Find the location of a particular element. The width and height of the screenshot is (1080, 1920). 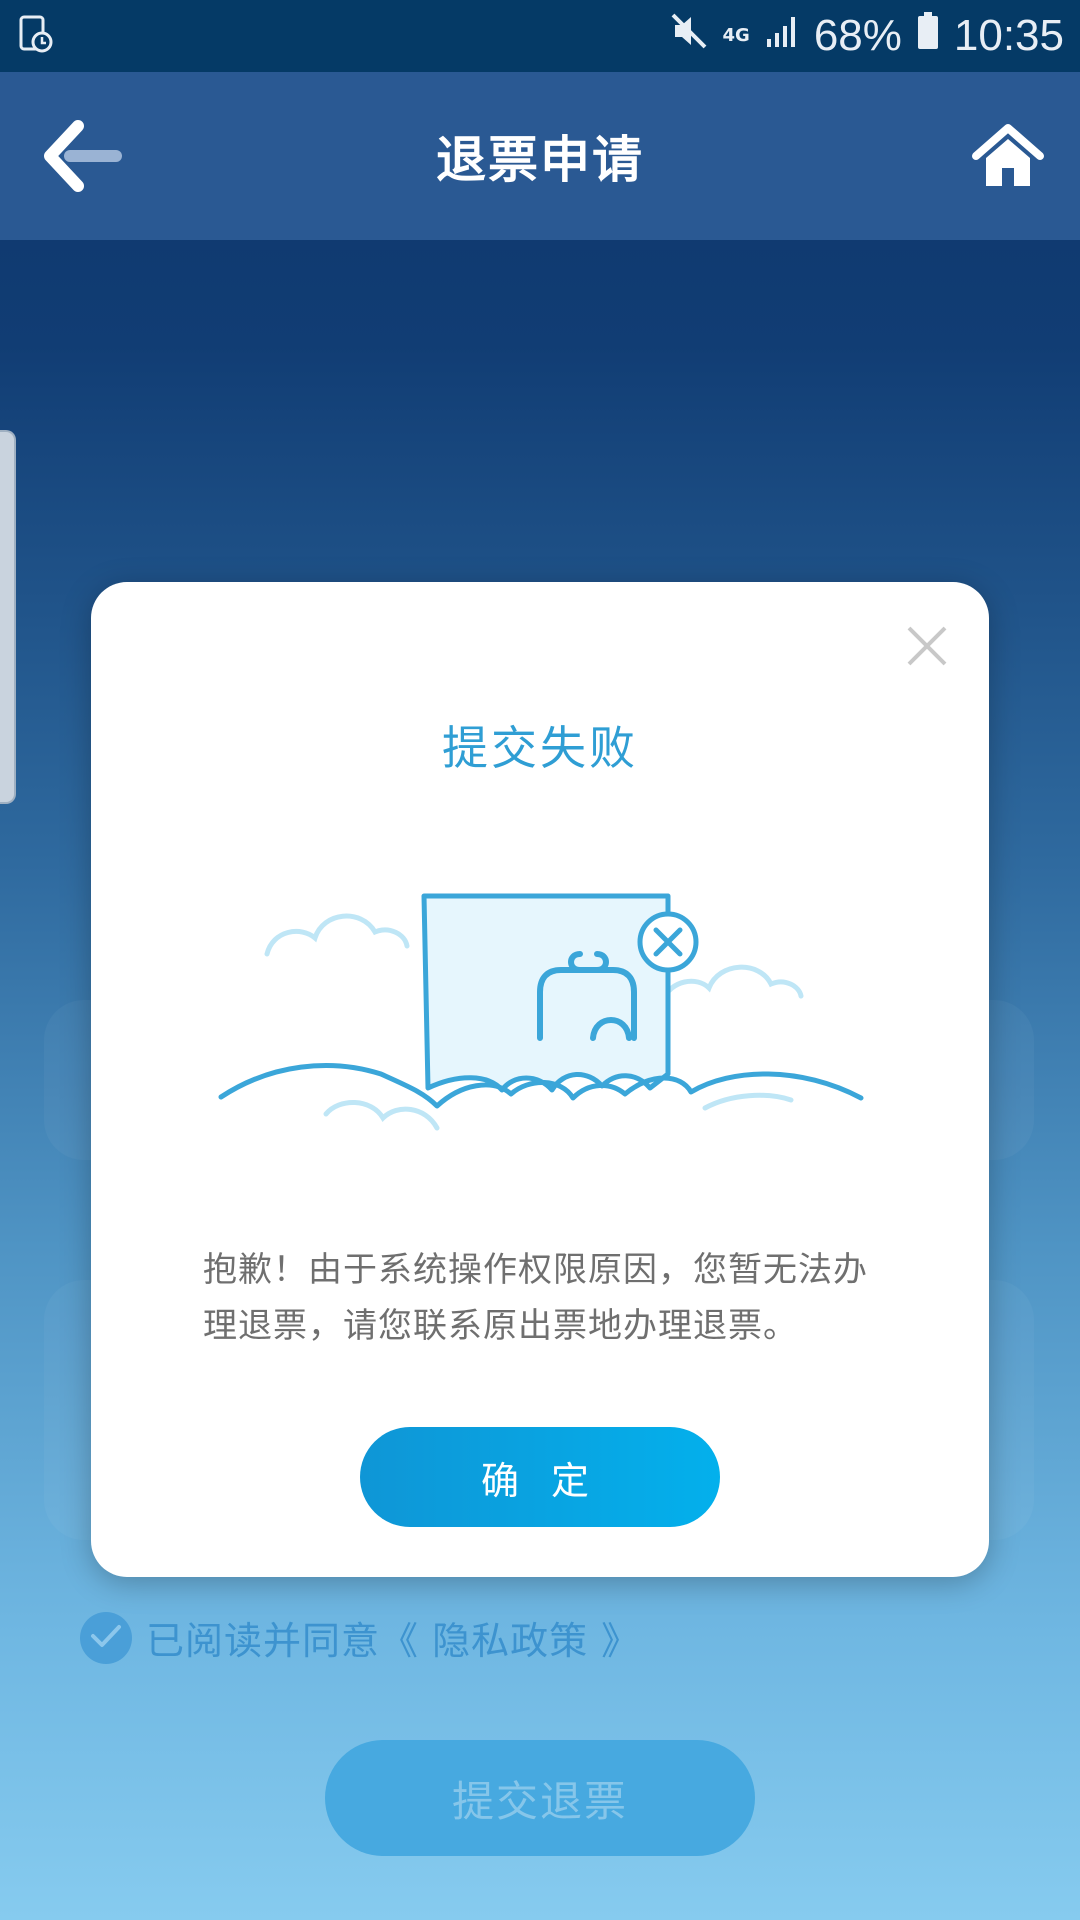

status-bar: 4G 68% 10:35 is located at coordinates (540, 36).